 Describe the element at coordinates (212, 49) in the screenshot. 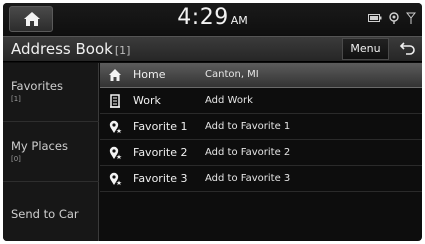

I see `title-bar: Address Book [1] Menu` at that location.